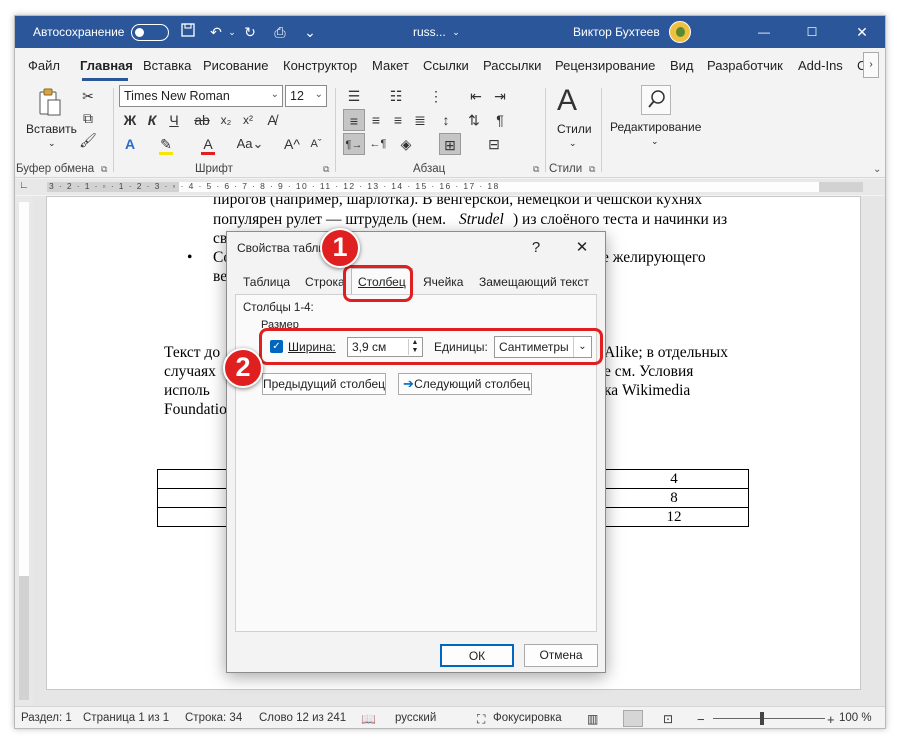  What do you see at coordinates (668, 719) in the screenshot?
I see `web-layout-icon: ⊡` at bounding box center [668, 719].